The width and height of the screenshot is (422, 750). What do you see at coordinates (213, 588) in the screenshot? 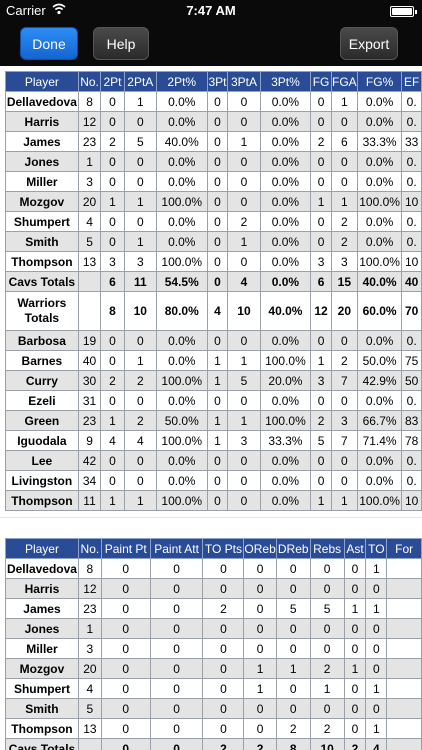
I see `table-row: Harris 12 0 0 0 0 0 0 0 0` at bounding box center [213, 588].